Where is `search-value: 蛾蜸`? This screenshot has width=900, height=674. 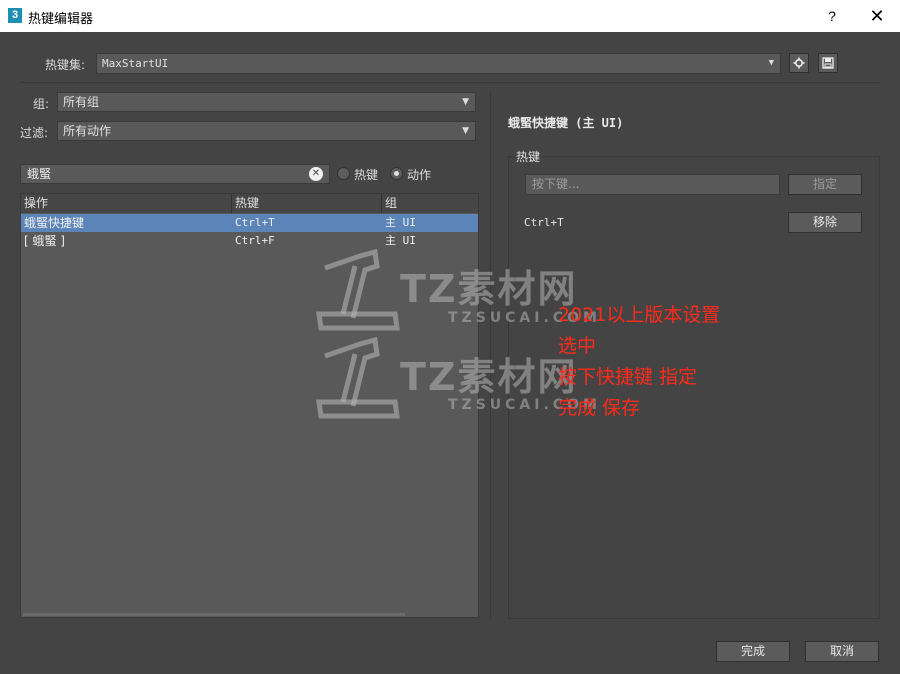
search-value: 蛾蜸 is located at coordinates (39, 174).